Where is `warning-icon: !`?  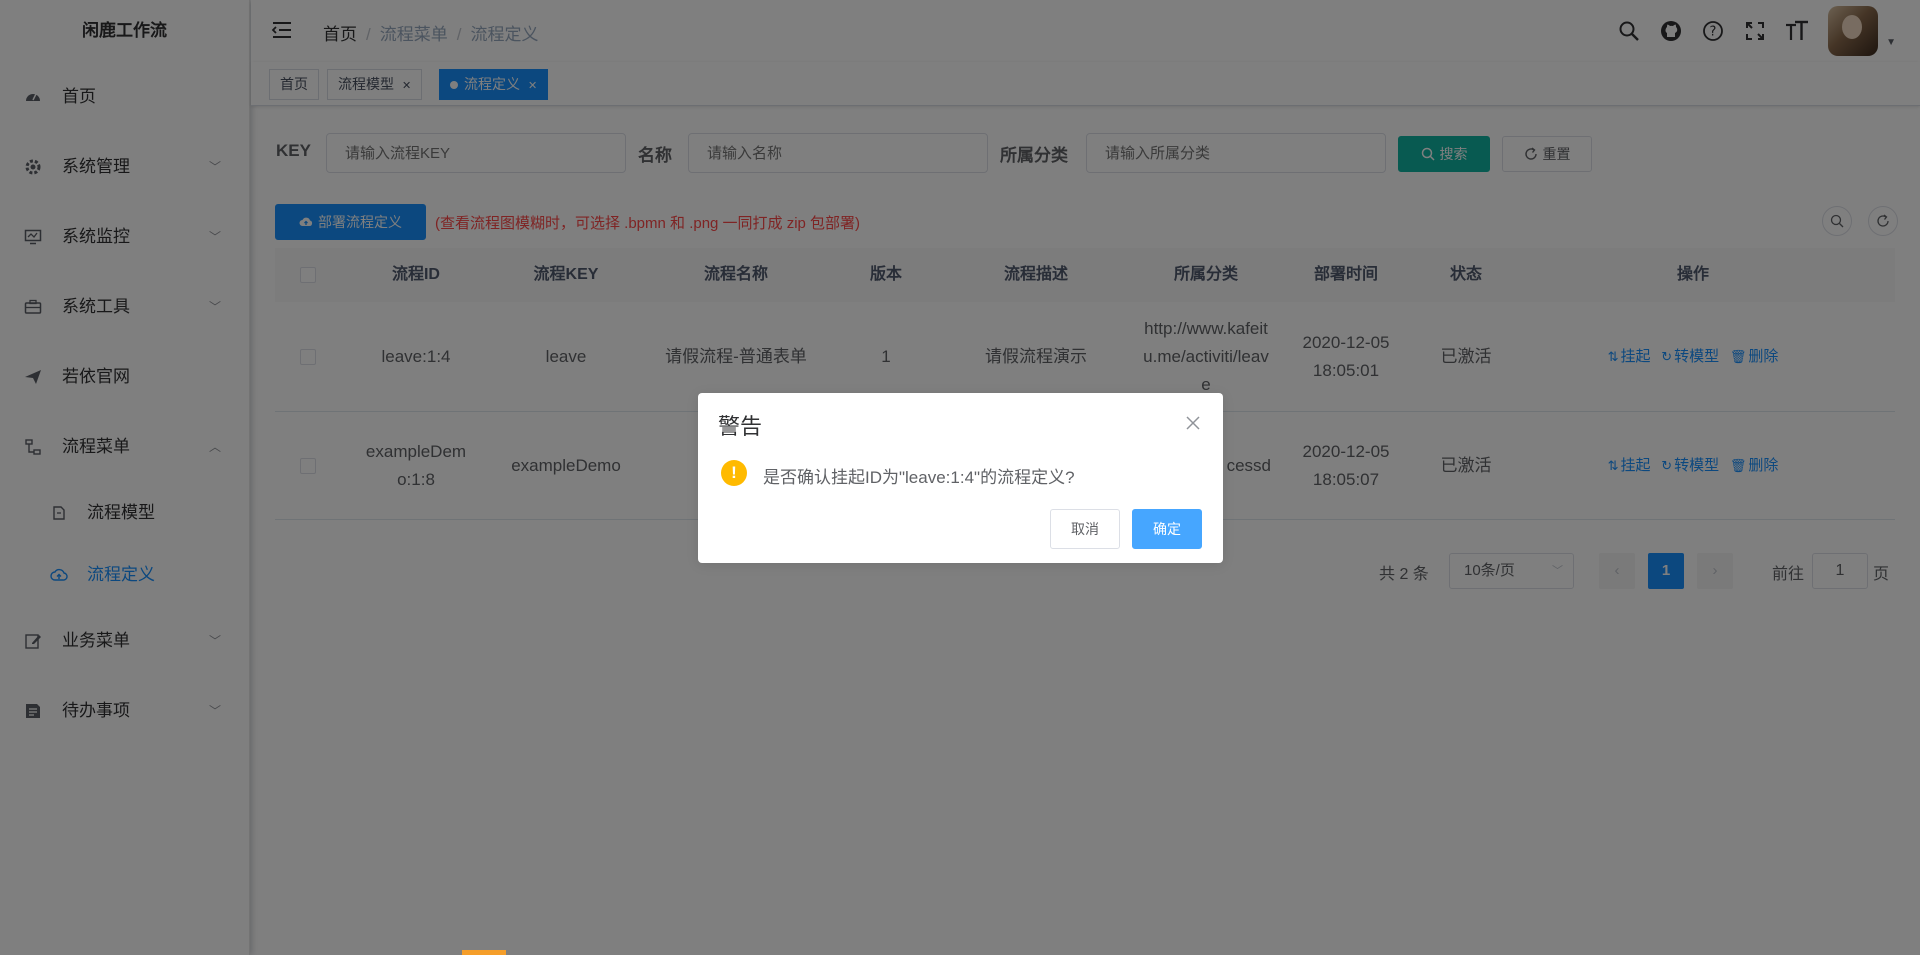
warning-icon: ! is located at coordinates (734, 473).